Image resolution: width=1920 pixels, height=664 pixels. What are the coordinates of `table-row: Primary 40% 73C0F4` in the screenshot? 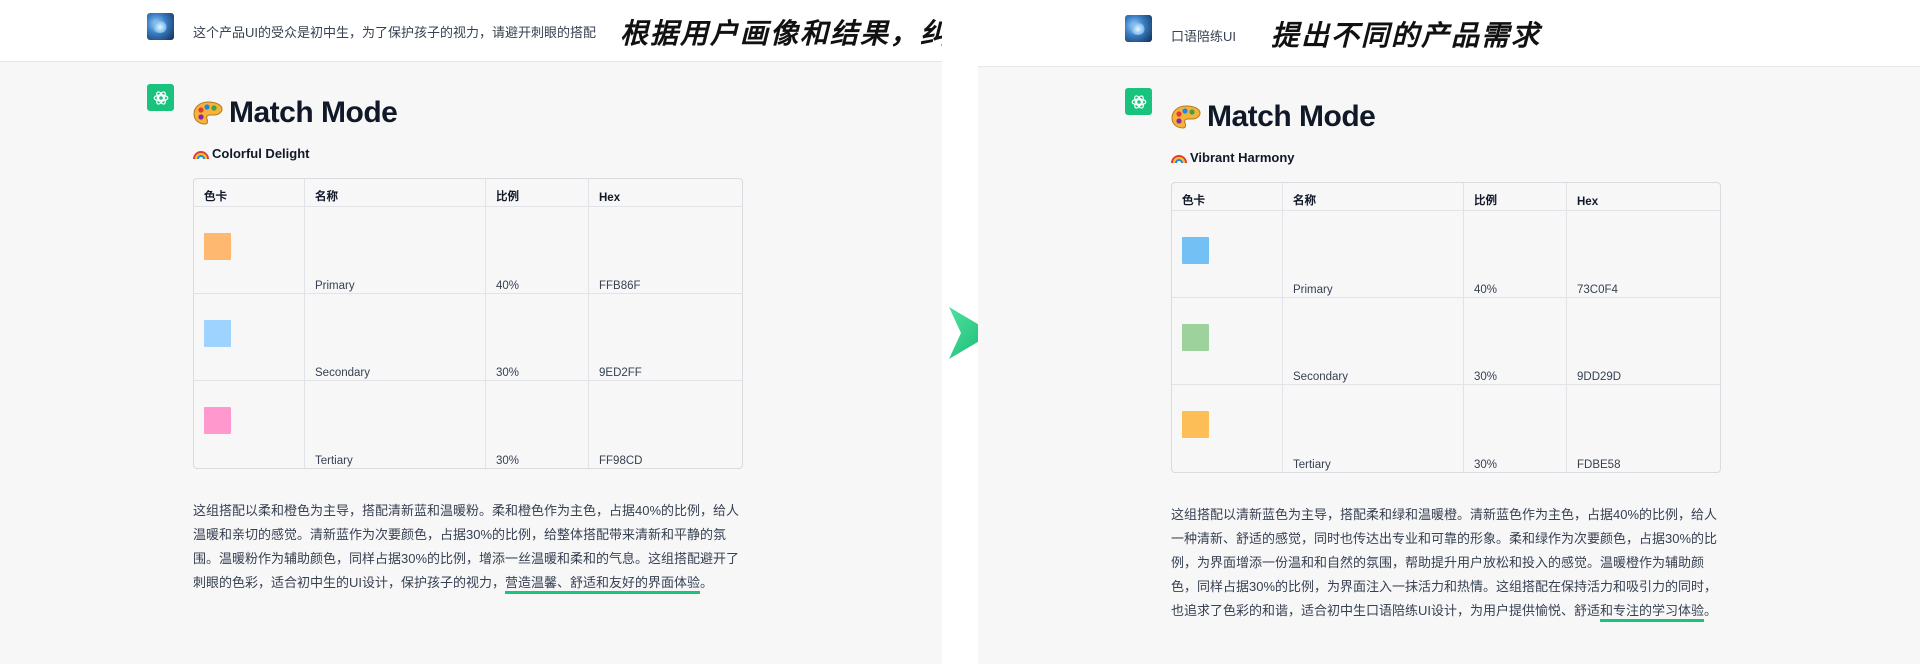 It's located at (1446, 254).